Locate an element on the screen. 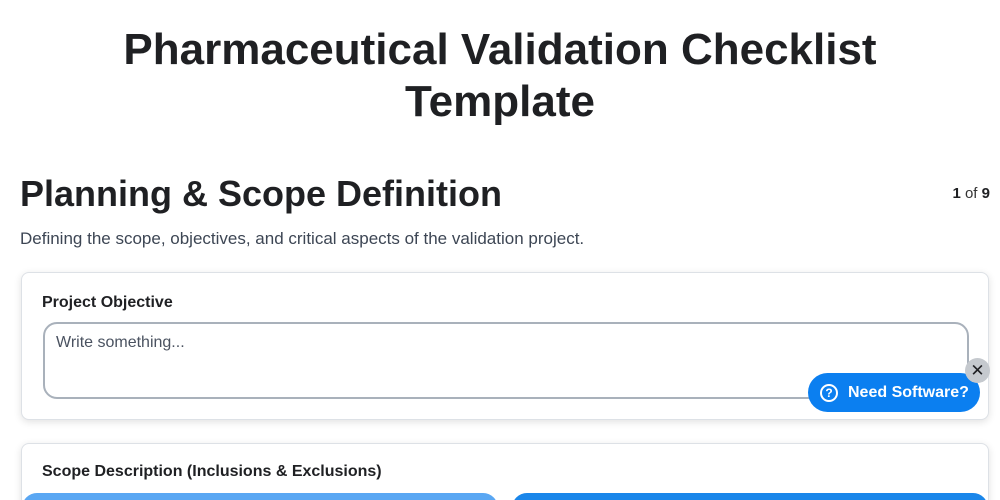 This screenshot has width=1000, height=500. pager-separator: of is located at coordinates (971, 193).